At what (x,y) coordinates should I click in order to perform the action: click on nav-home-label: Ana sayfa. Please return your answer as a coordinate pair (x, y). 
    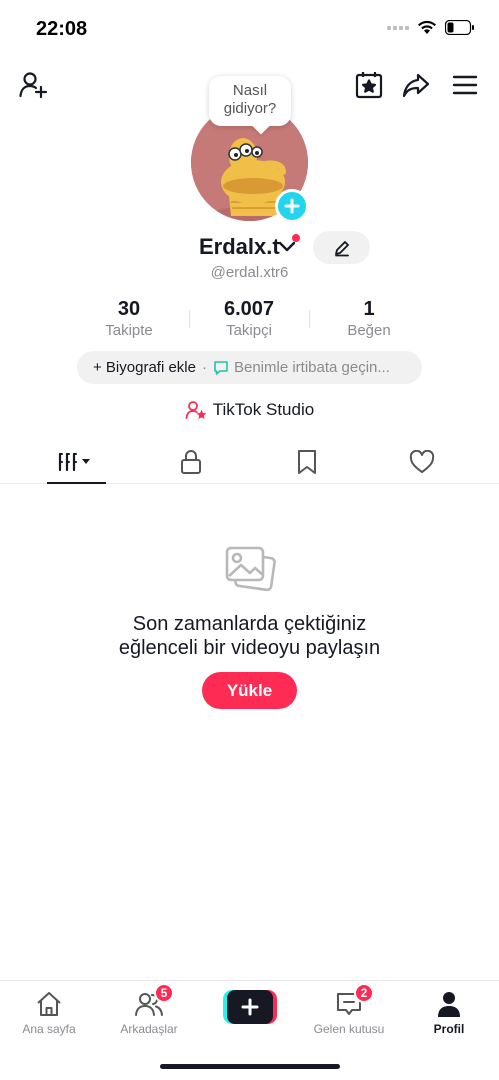
    Looking at the image, I should click on (49, 1029).